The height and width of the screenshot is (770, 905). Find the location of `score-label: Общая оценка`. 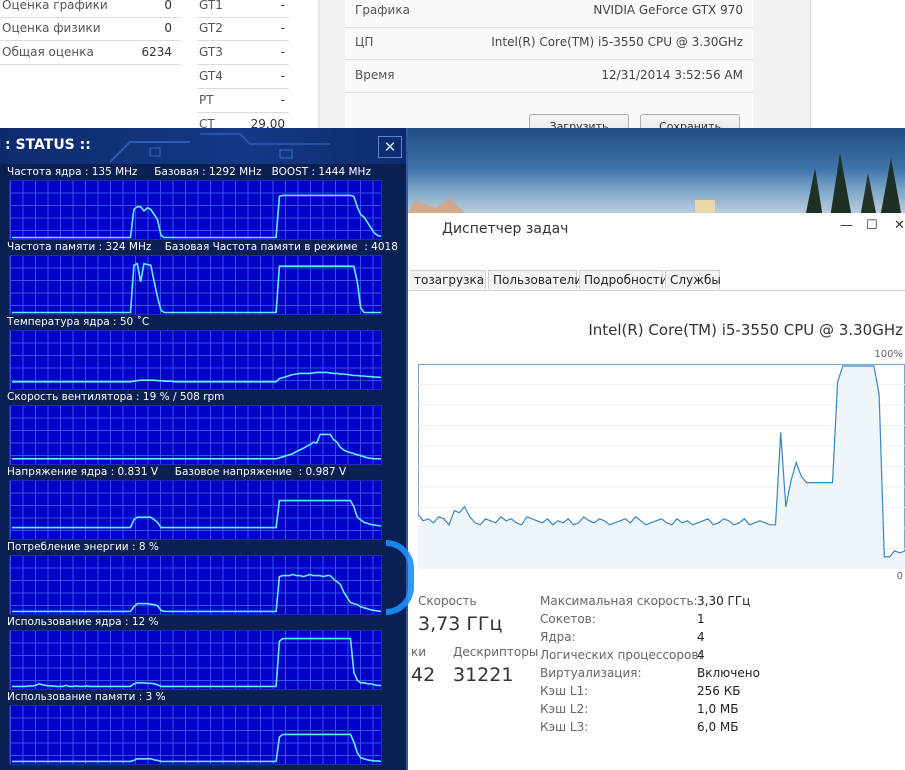

score-label: Общая оценка is located at coordinates (48, 52).